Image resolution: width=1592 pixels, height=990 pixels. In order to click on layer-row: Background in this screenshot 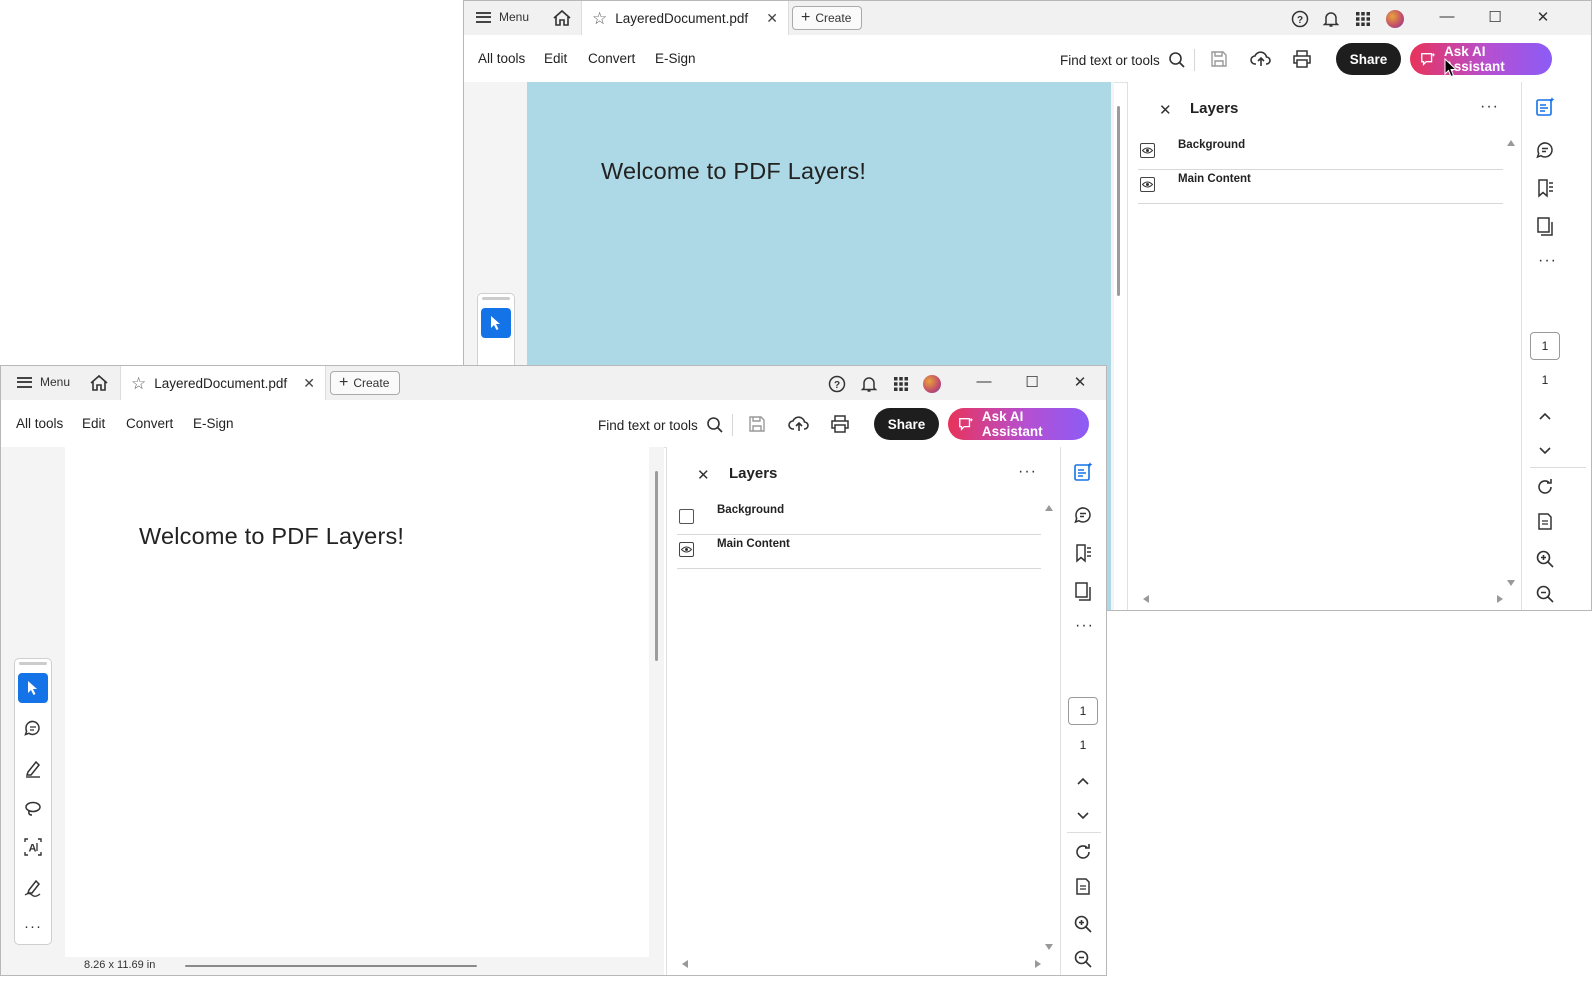, I will do `click(859, 518)`.